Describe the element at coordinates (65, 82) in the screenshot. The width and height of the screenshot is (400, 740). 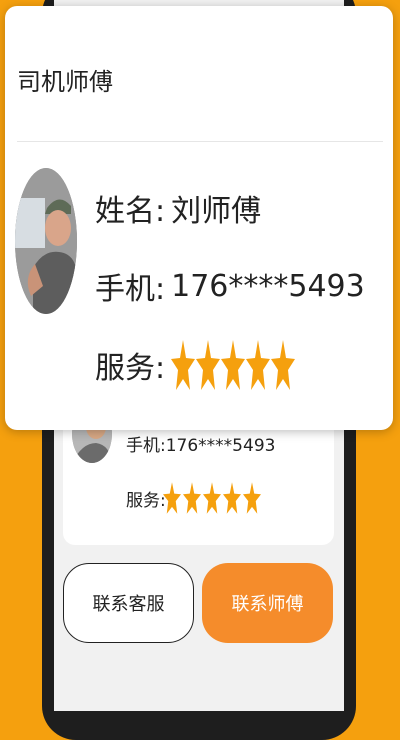
I see `popup-title: 司机师傅` at that location.